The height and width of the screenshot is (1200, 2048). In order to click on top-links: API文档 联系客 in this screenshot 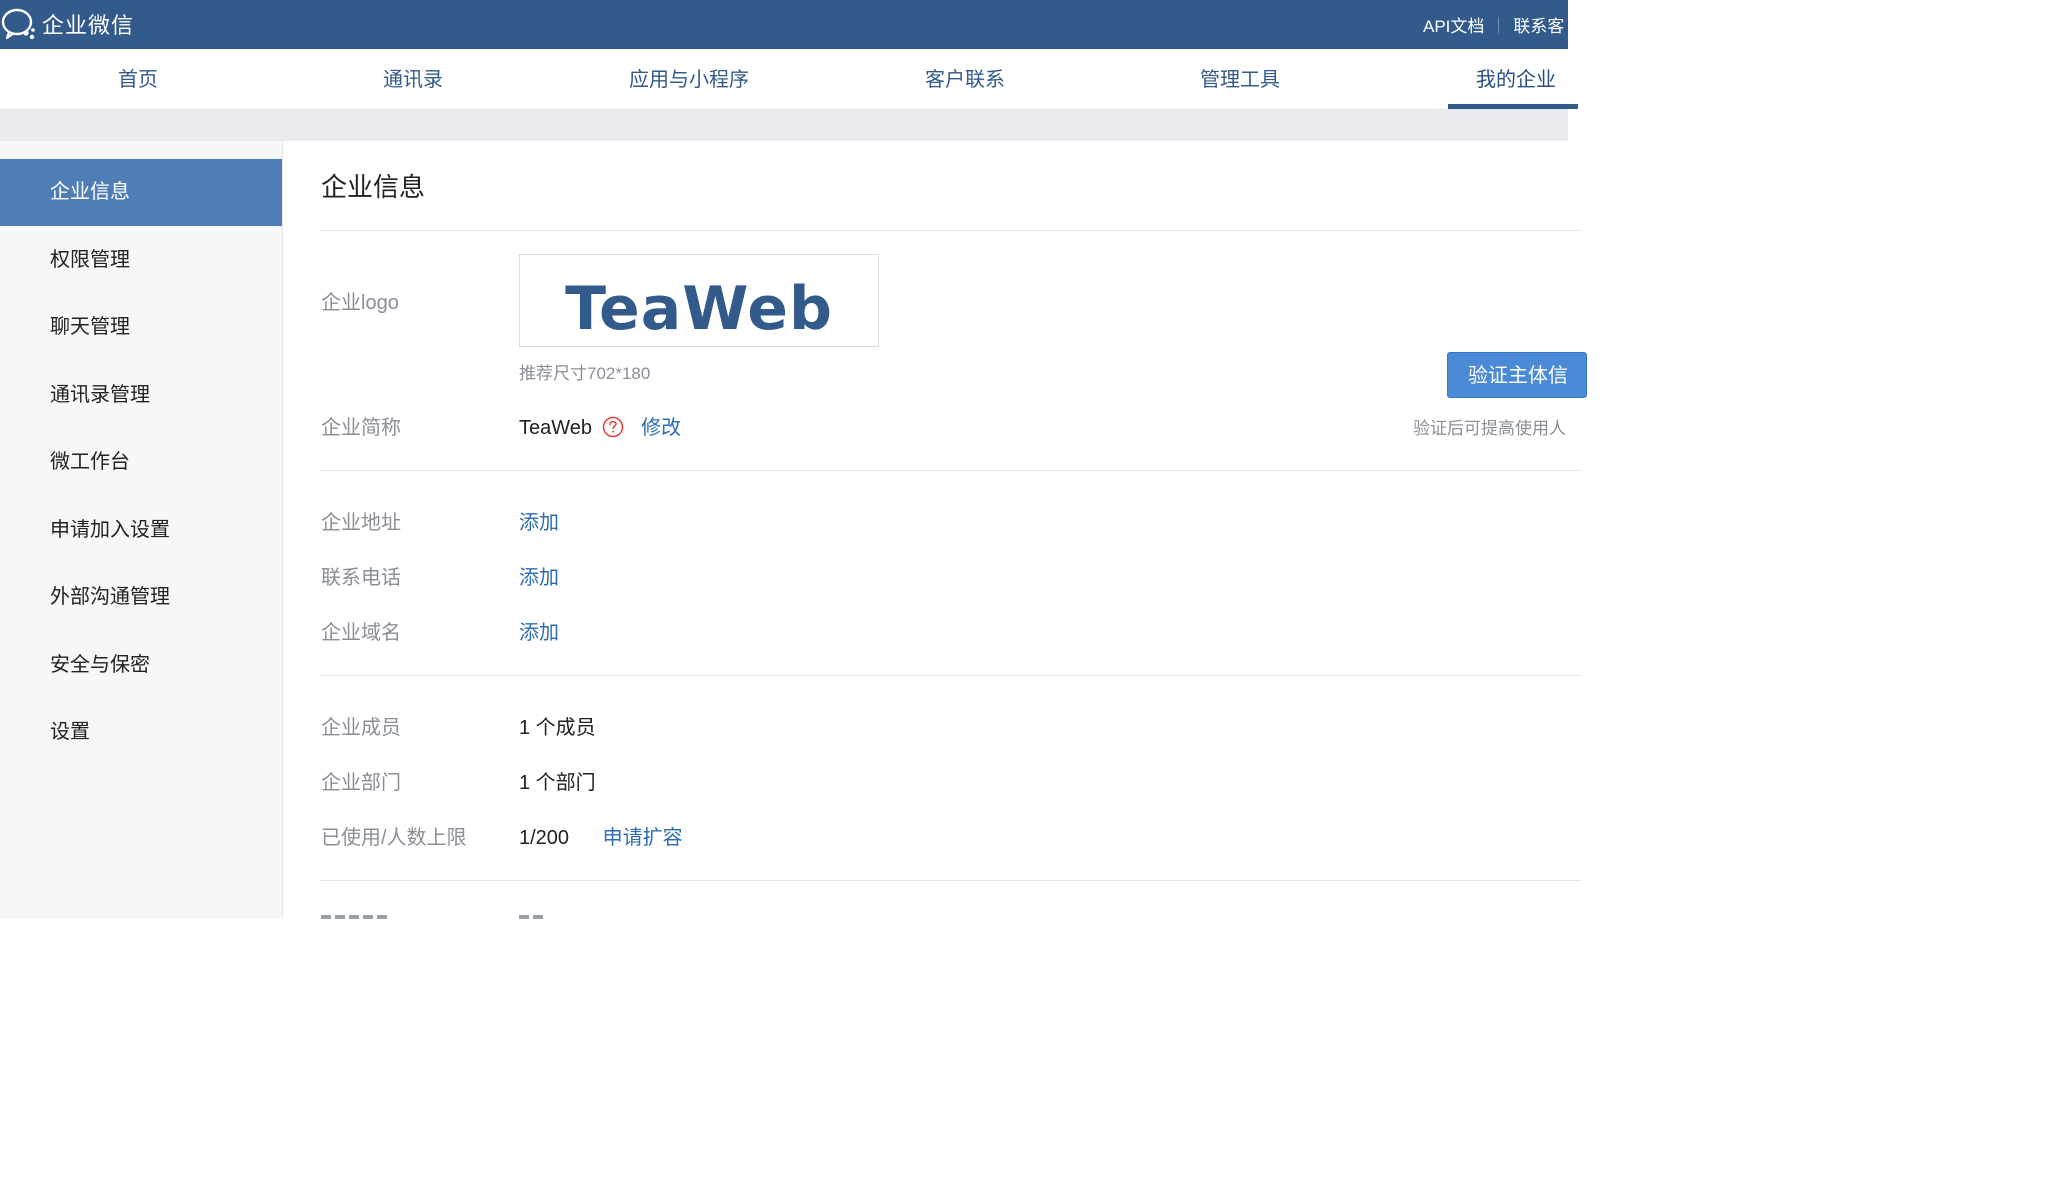, I will do `click(1493, 24)`.